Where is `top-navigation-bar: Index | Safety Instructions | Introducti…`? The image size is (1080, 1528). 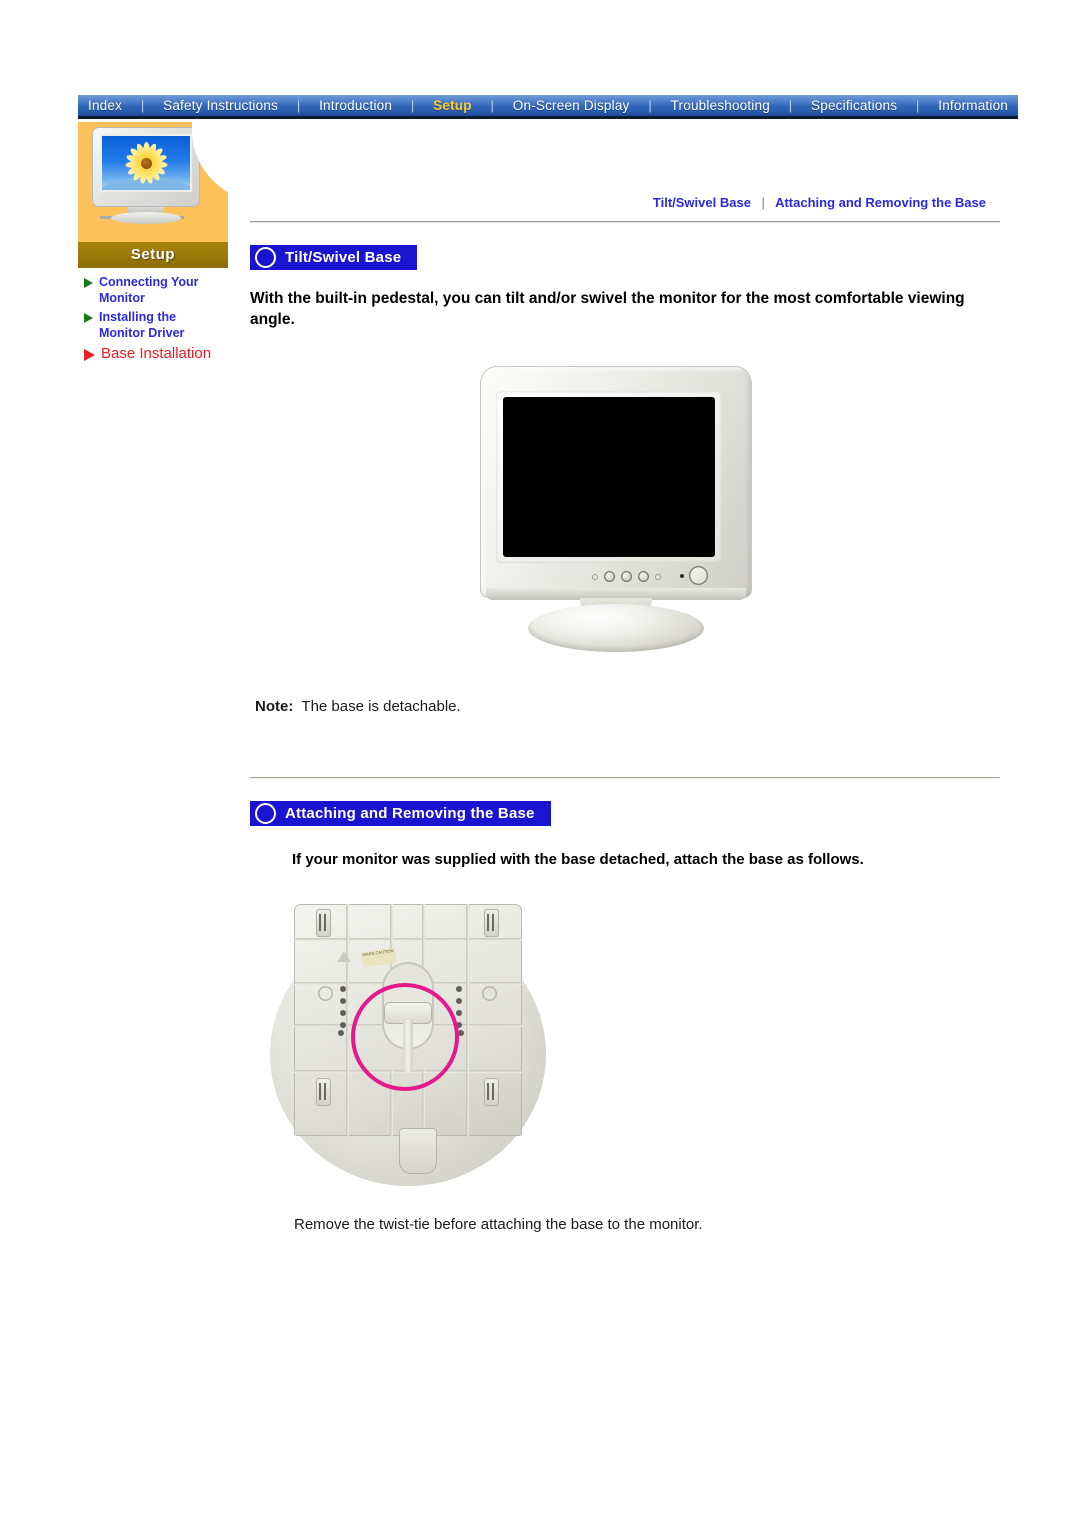
top-navigation-bar: Index | Safety Instructions | Introducti… is located at coordinates (548, 107).